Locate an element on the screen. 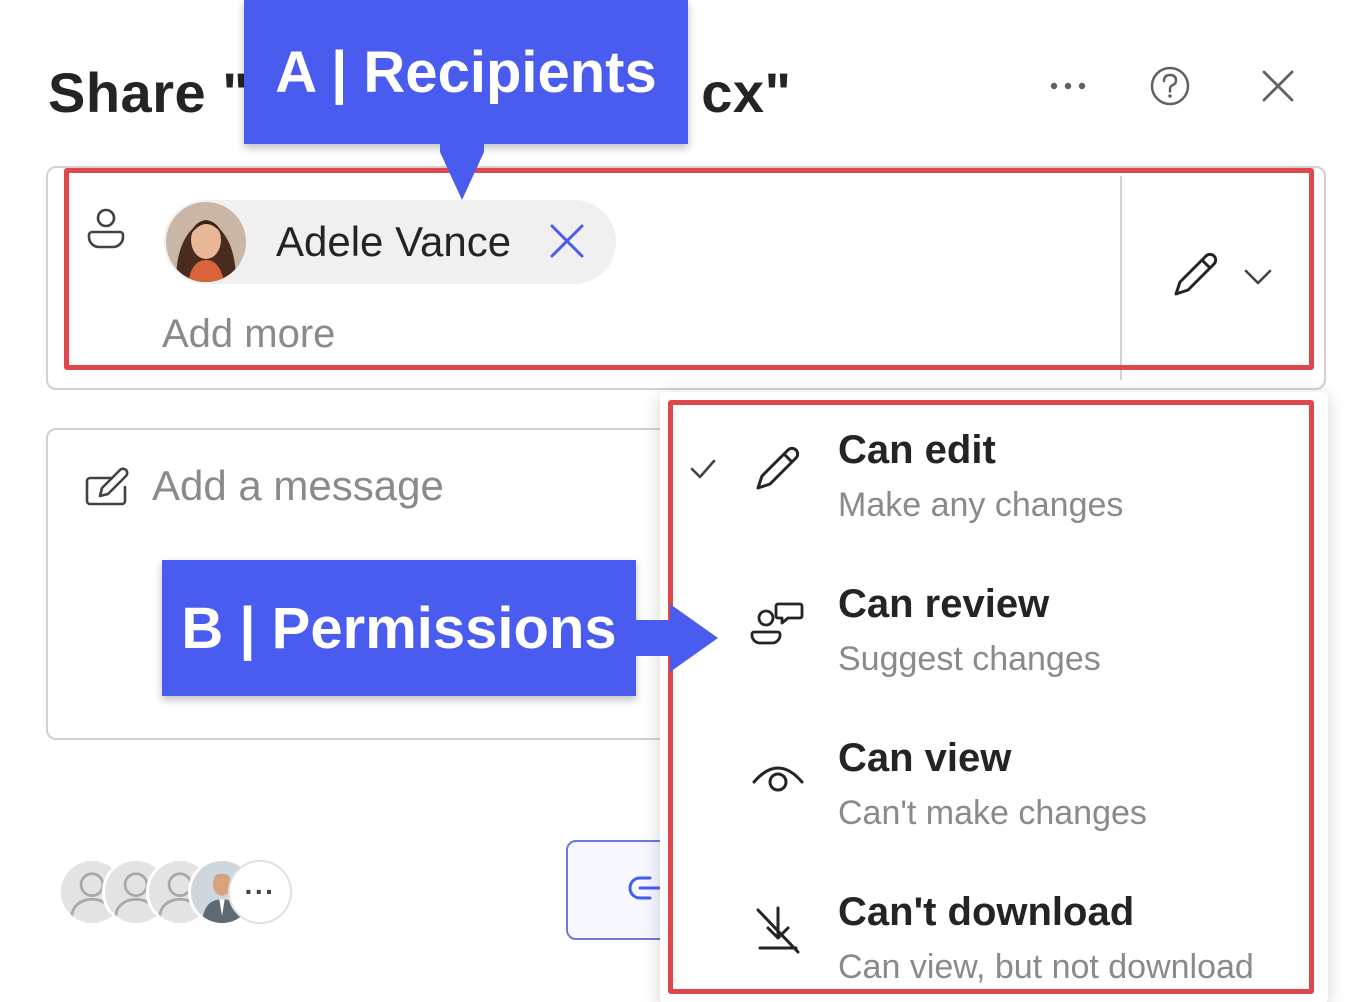  menu-item-title: Can review is located at coordinates (944, 604).